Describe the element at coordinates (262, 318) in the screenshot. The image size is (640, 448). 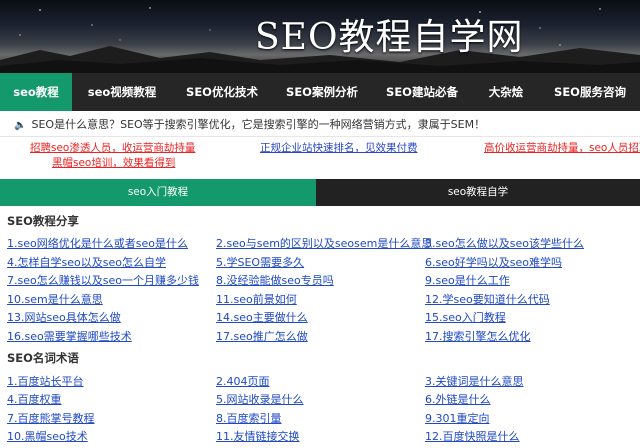
I see `list-item-link: 14.seo主要做什么` at that location.